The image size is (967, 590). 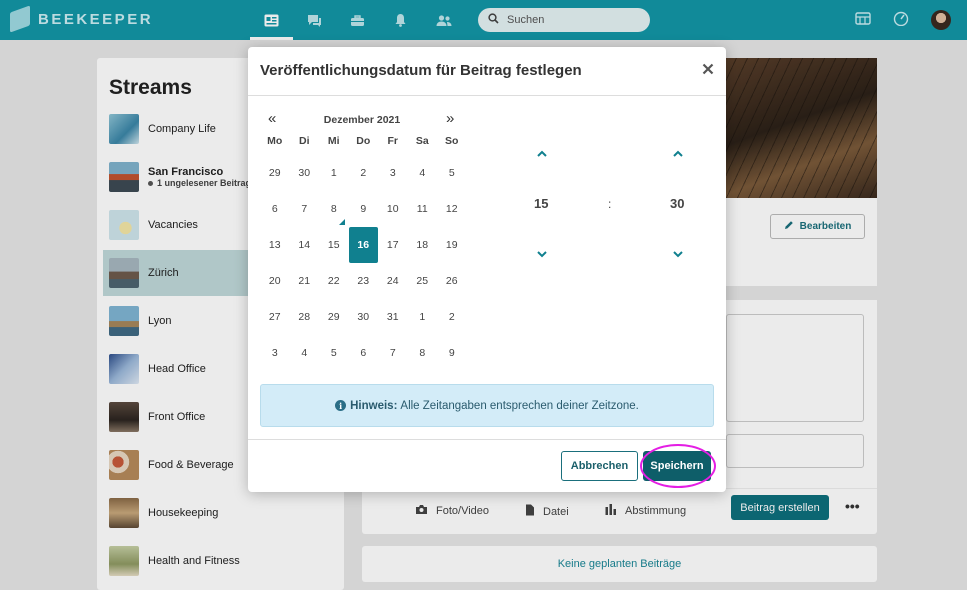 What do you see at coordinates (275, 245) in the screenshot?
I see `calendar-day: 13` at bounding box center [275, 245].